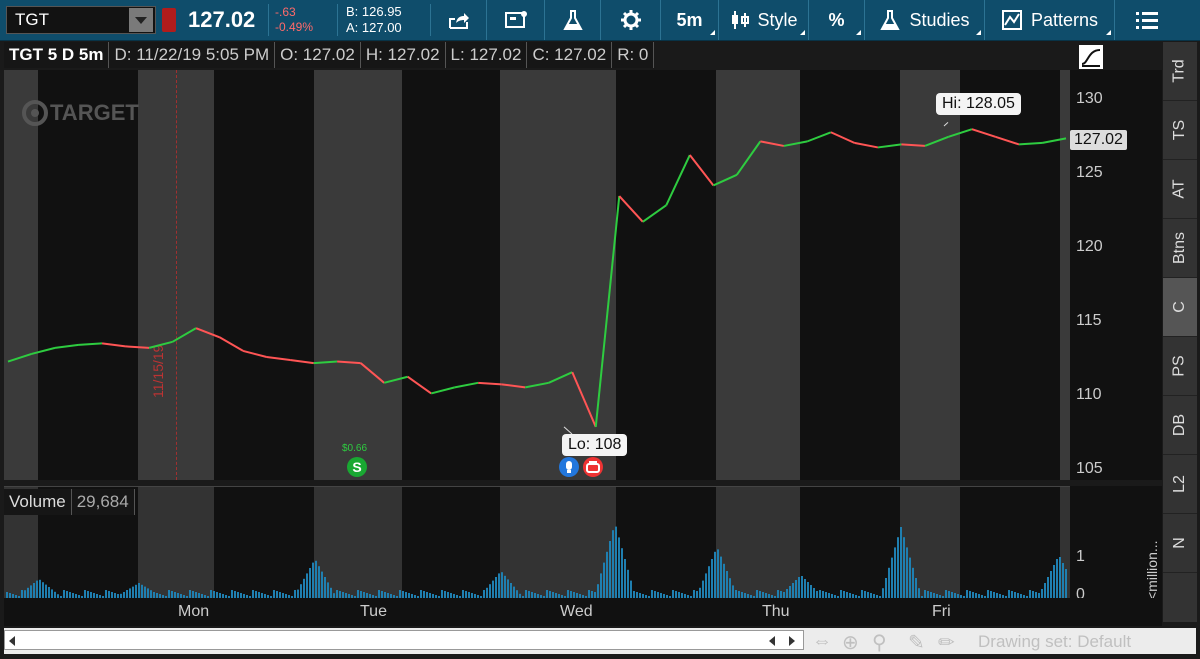 The image size is (1200, 659). I want to click on crosshair-icon: ⊕, so click(850, 642).